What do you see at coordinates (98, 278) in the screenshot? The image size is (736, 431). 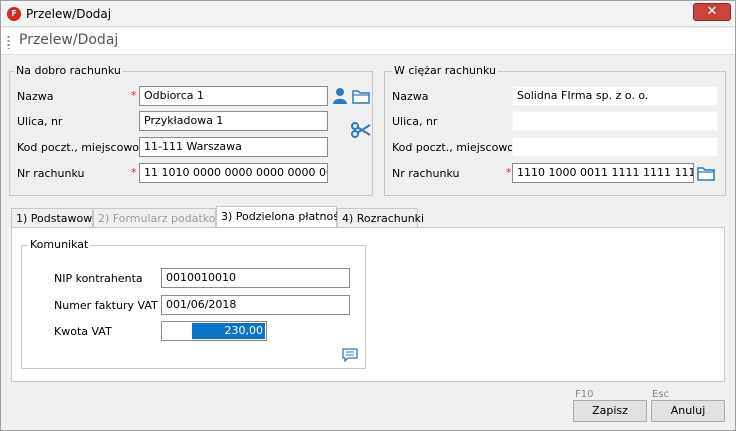 I see `nip-label: NIP kontrahenta` at bounding box center [98, 278].